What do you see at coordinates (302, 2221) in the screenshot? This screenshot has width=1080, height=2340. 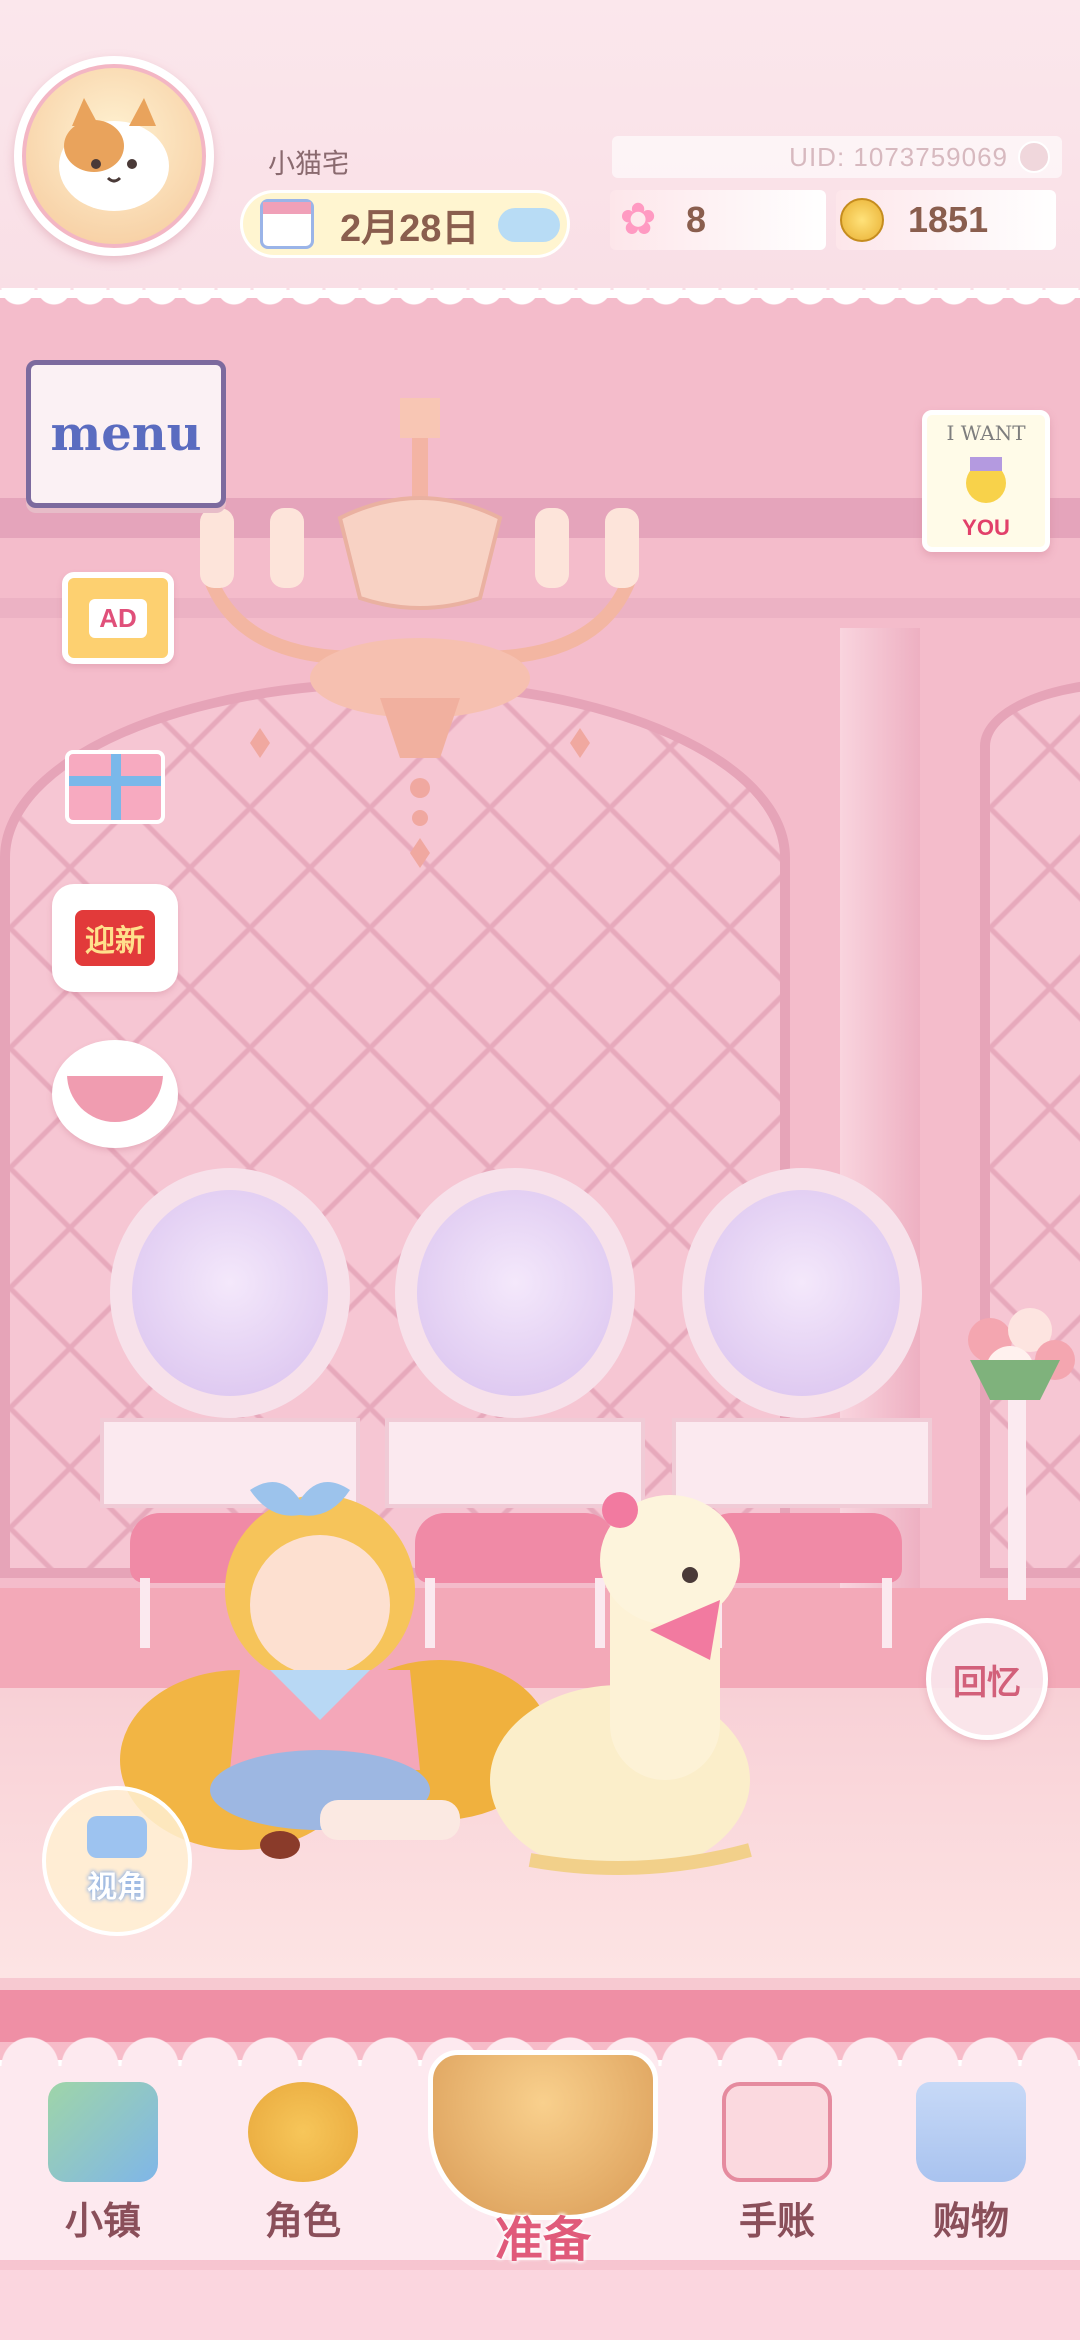 I see `nav-character-label: 角色` at bounding box center [302, 2221].